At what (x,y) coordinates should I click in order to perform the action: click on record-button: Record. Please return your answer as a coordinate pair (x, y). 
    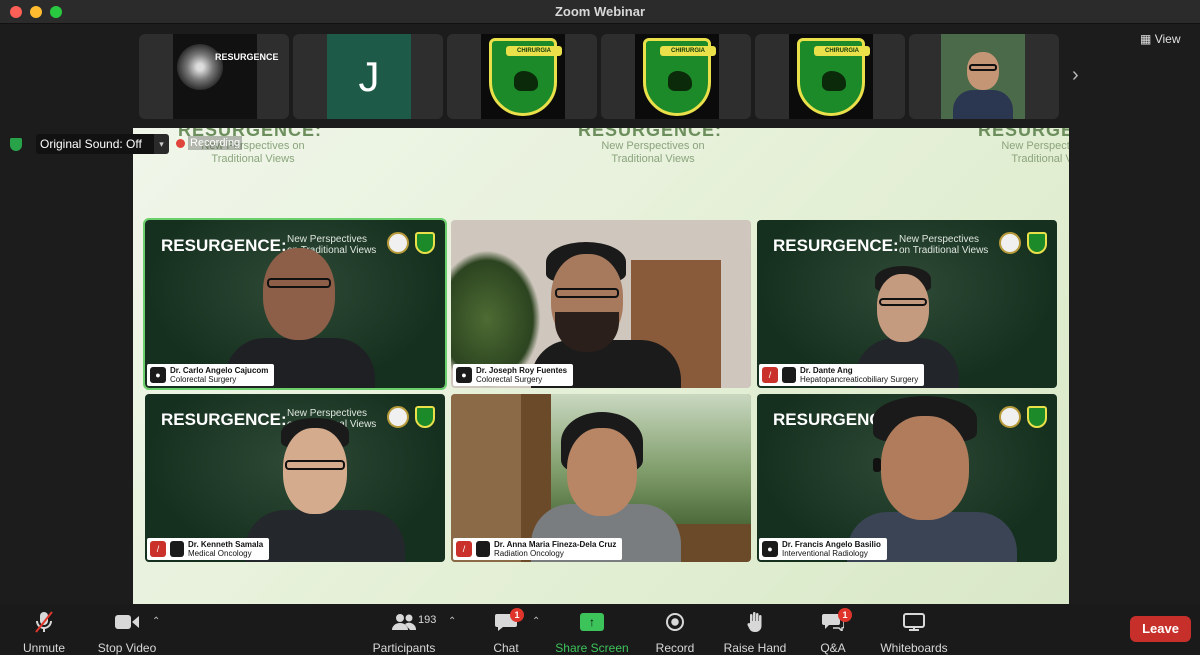
    Looking at the image, I should click on (675, 632).